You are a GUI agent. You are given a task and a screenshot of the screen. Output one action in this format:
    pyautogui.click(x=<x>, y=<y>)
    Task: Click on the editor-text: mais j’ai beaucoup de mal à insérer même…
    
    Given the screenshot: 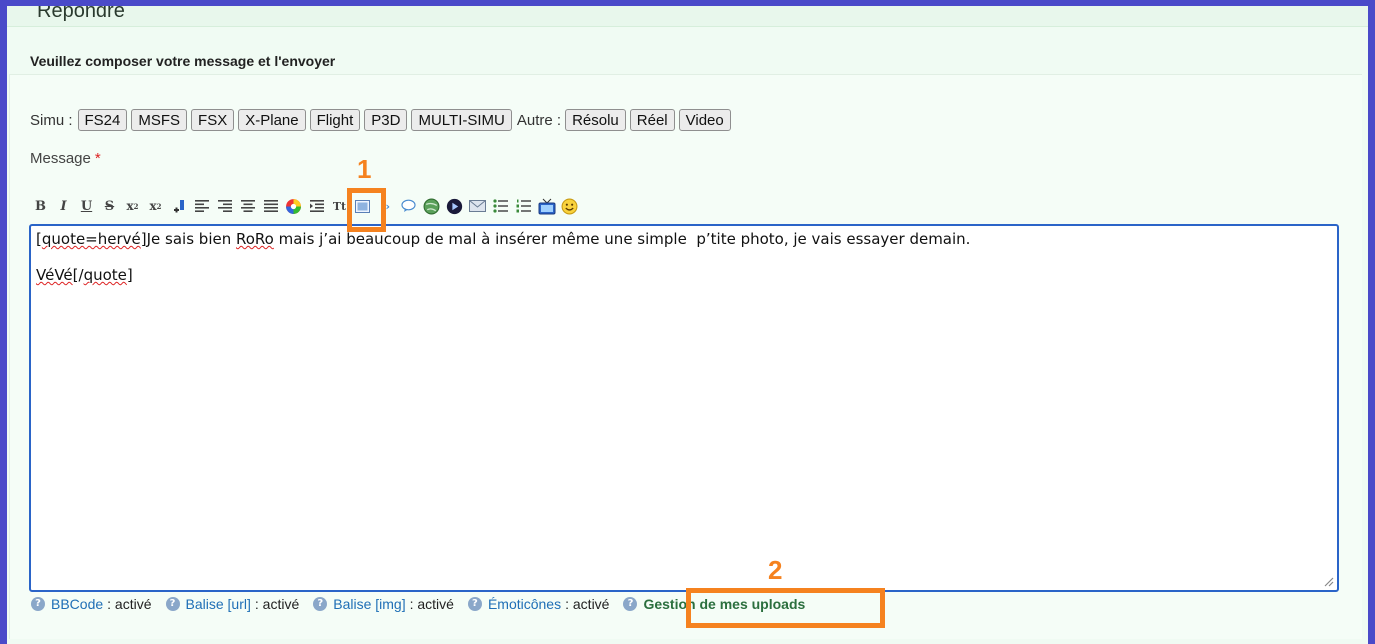 What is the action you would take?
    pyautogui.click(x=622, y=239)
    